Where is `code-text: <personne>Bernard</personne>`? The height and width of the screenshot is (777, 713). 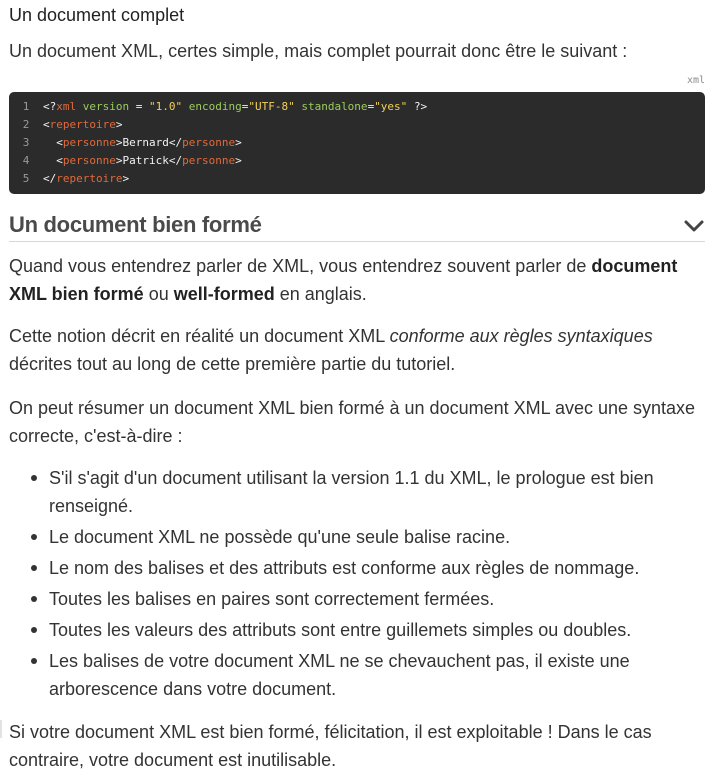 code-text: <personne>Bernard</personne> is located at coordinates (149, 142).